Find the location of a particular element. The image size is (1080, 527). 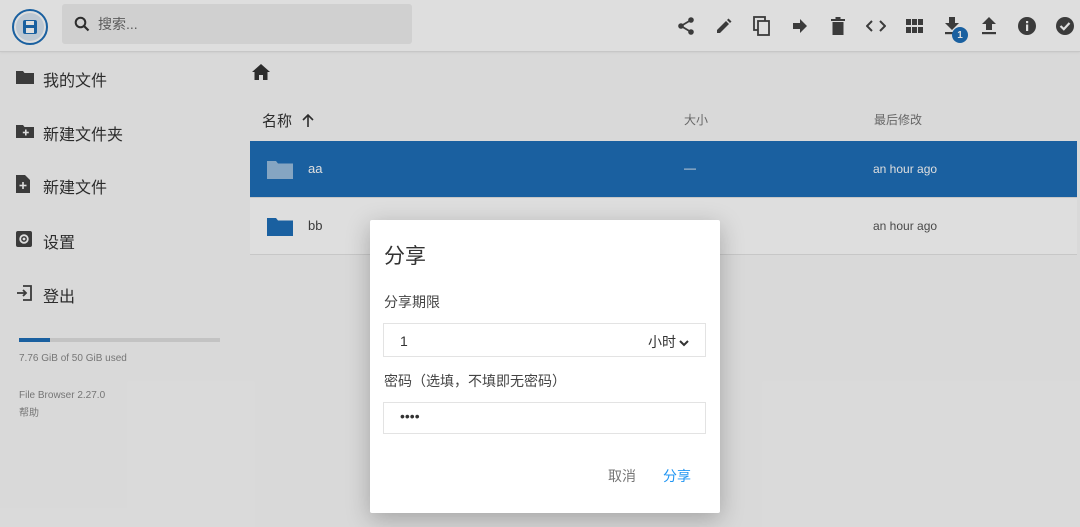

expire-value-input: 1 is located at coordinates (404, 341).